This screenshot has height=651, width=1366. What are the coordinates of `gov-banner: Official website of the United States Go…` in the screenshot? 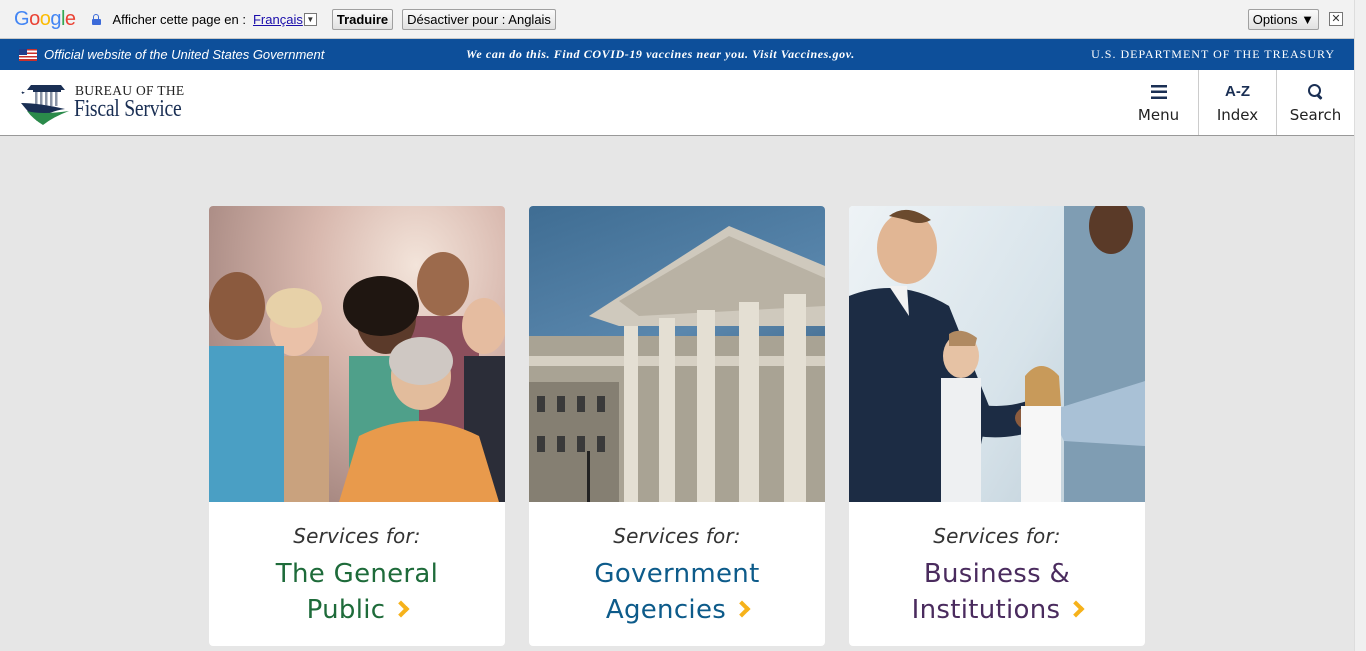 It's located at (677, 54).